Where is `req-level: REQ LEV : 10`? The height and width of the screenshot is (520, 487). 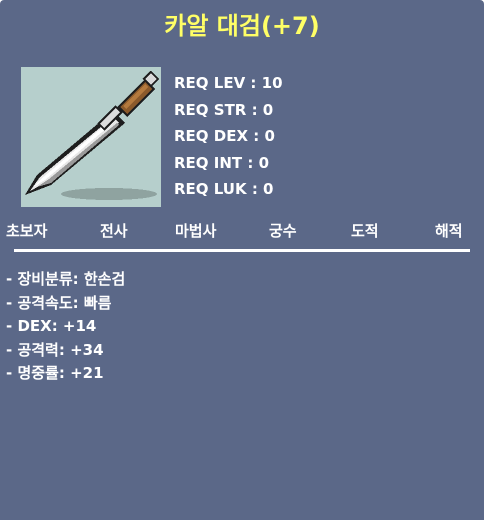
req-level: REQ LEV : 10 is located at coordinates (228, 83).